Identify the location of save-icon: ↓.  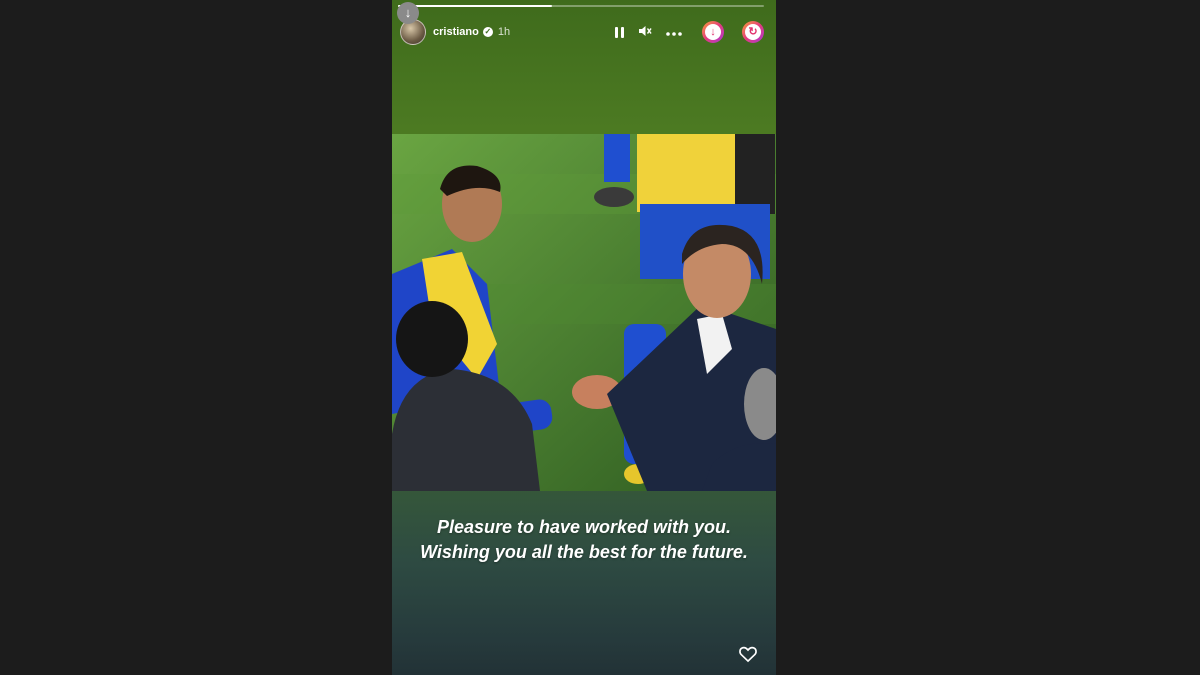
(713, 32).